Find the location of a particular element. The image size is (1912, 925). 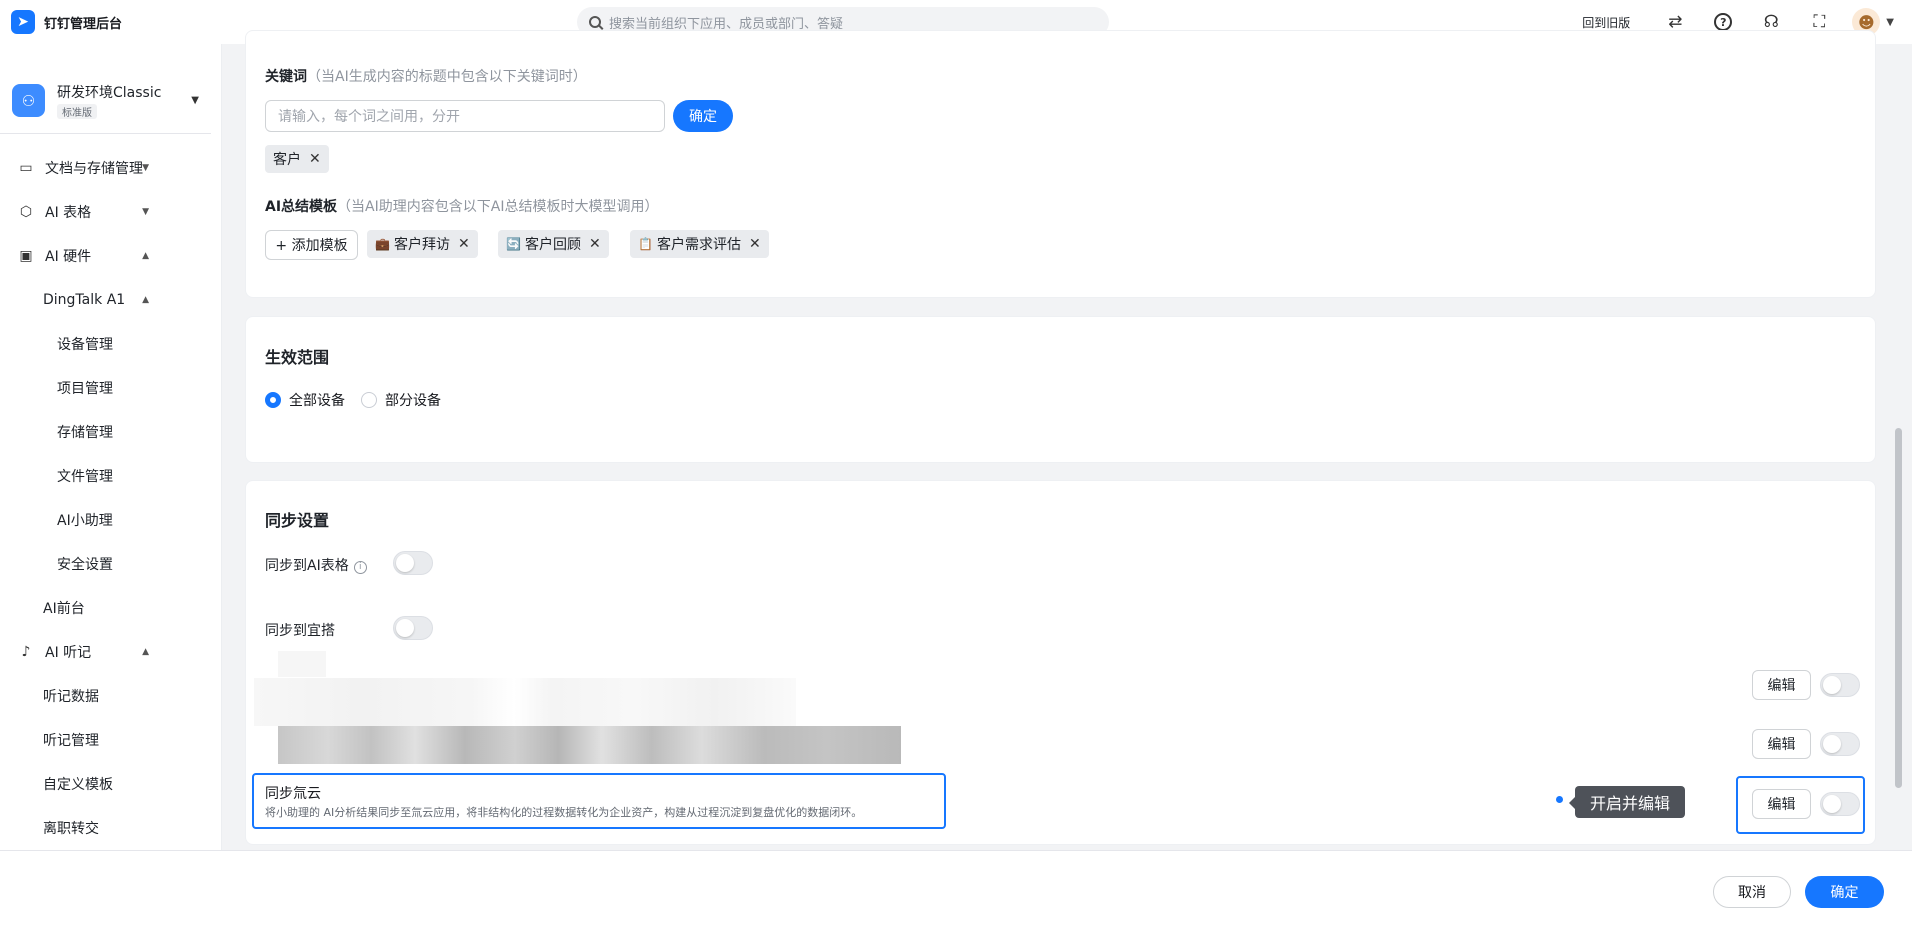

hardware-icon: ▣ is located at coordinates (26, 256).